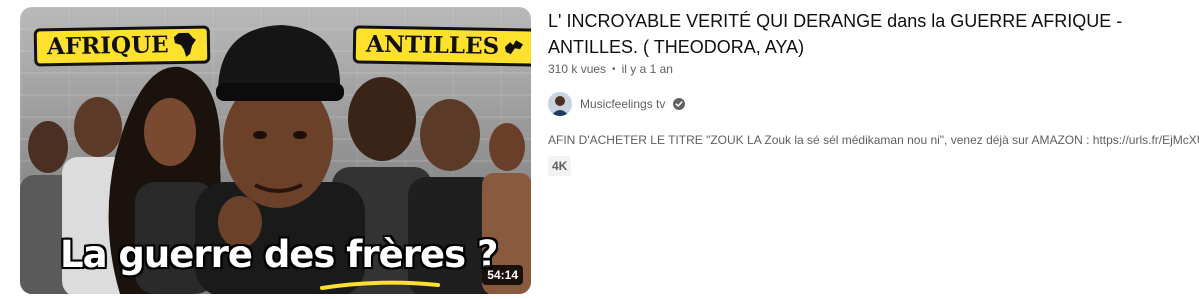  What do you see at coordinates (577, 69) in the screenshot?
I see `view-count: 310 k vues` at bounding box center [577, 69].